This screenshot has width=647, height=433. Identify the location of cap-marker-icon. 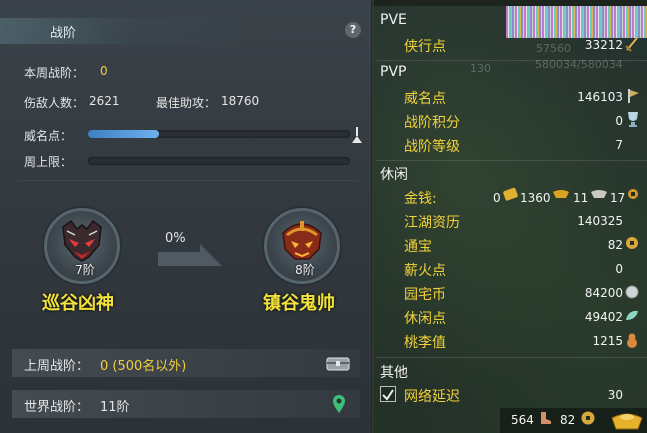
(357, 135).